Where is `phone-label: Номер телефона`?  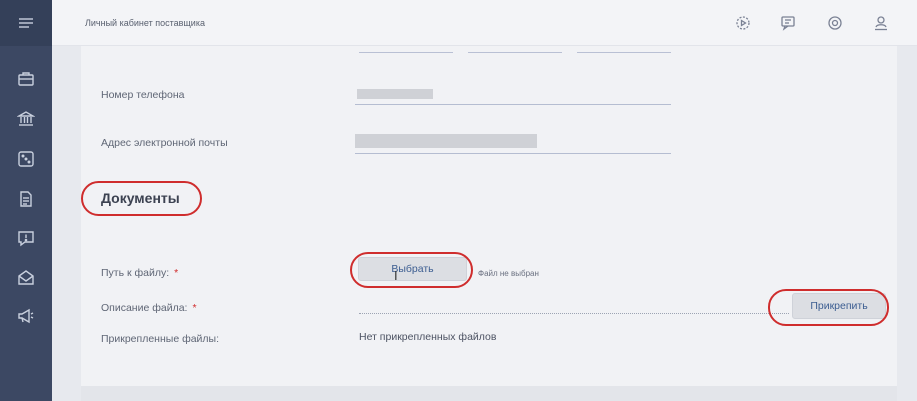 phone-label: Номер телефона is located at coordinates (143, 95).